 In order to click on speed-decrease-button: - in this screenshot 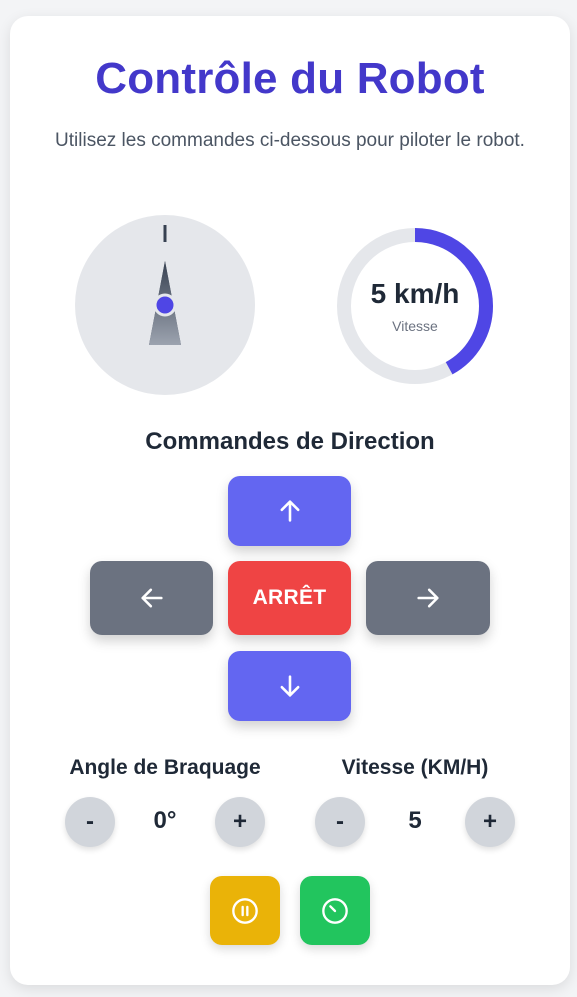, I will do `click(340, 822)`.